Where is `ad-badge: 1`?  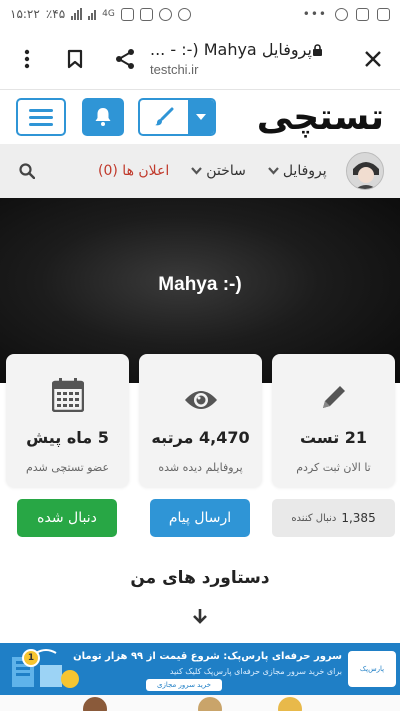
ad-badge: 1 is located at coordinates (31, 658).